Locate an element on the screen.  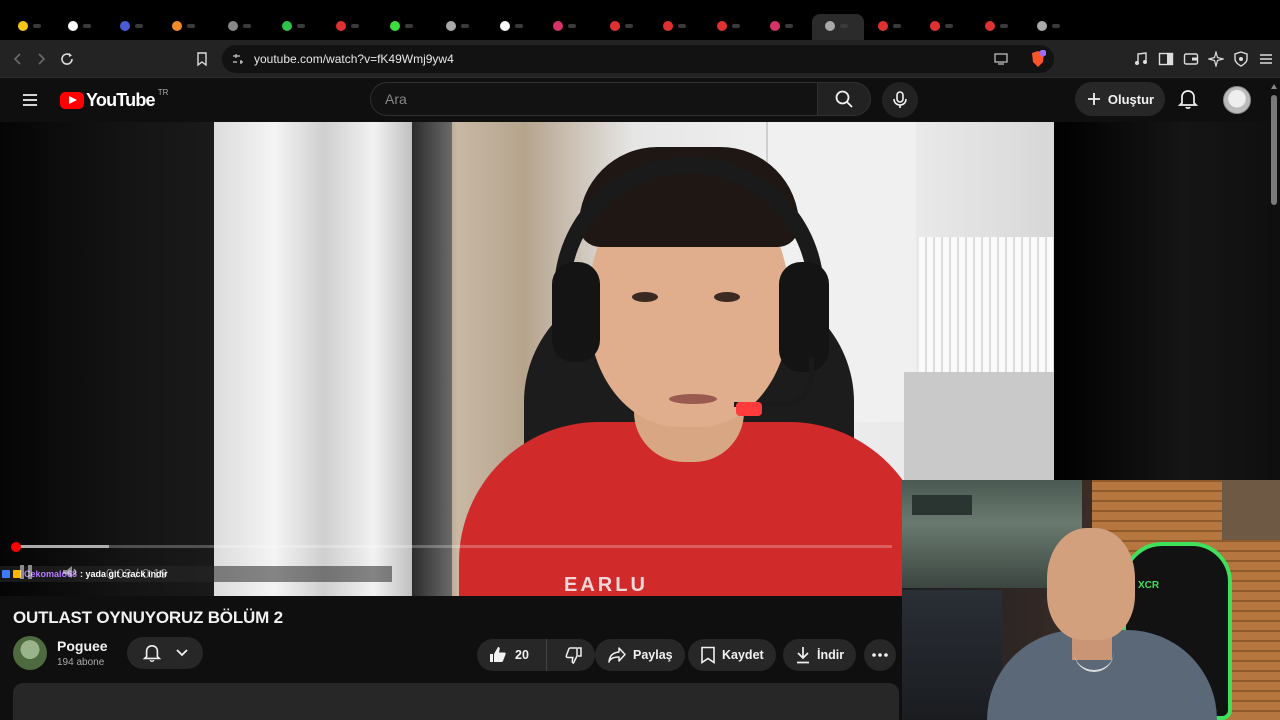
download-icon is located at coordinates (803, 655).